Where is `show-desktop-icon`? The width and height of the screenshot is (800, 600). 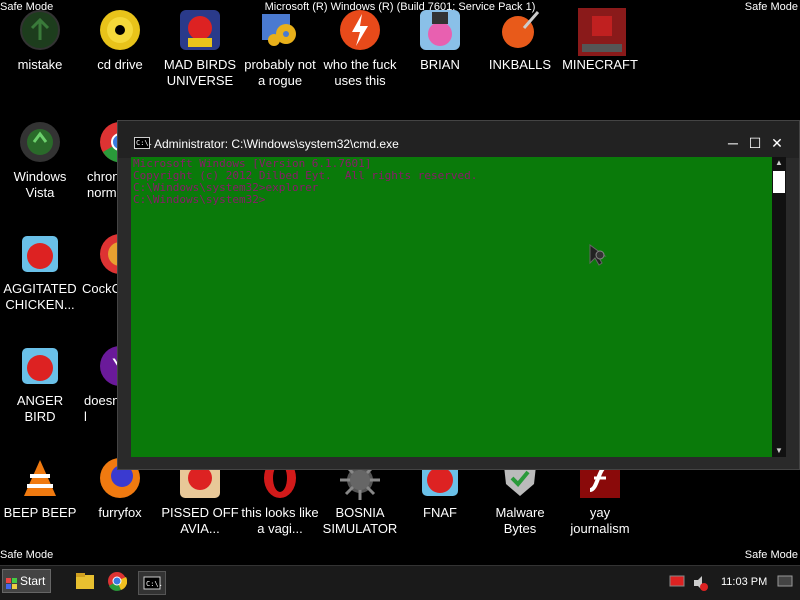 show-desktop-icon is located at coordinates (785, 582).